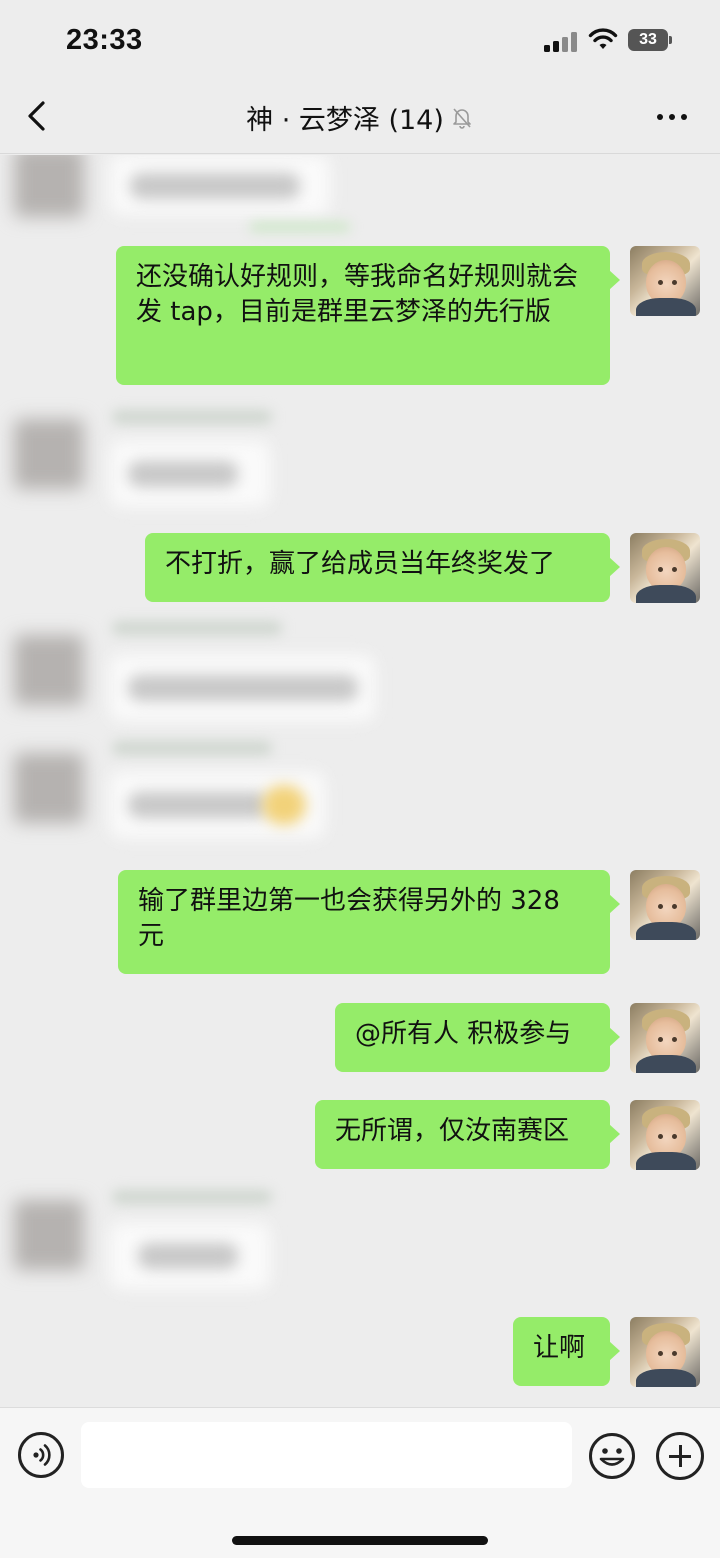 This screenshot has height=1558, width=720. What do you see at coordinates (612, 1456) in the screenshot?
I see `emoji-icon` at bounding box center [612, 1456].